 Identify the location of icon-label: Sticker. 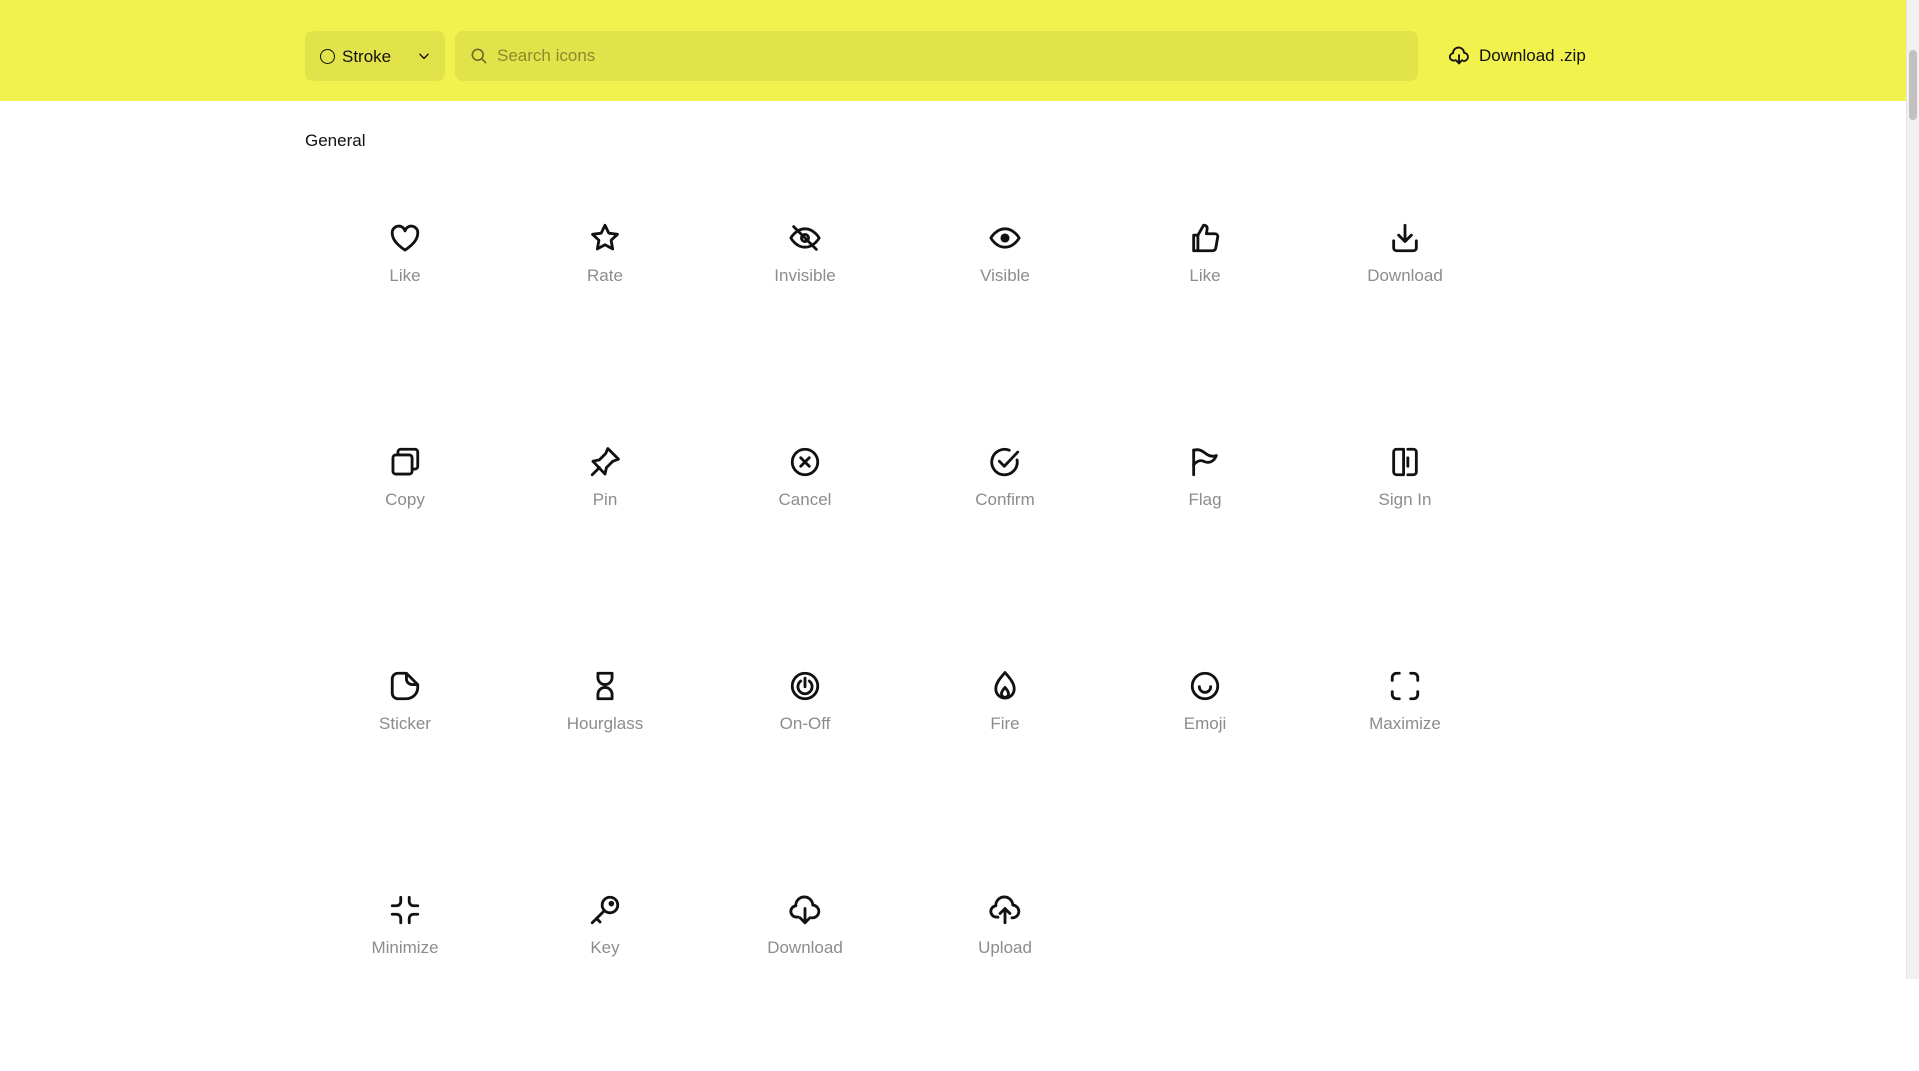
(405, 723).